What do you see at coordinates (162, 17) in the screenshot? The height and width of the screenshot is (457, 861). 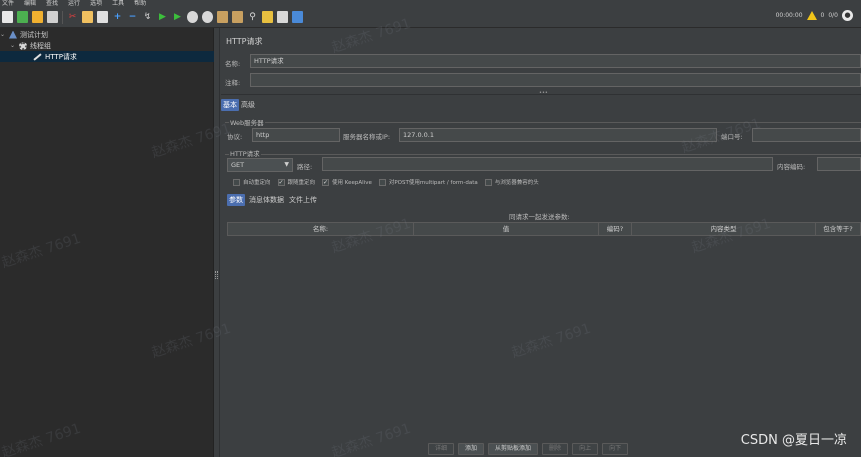 I see `start-icon: ▶` at bounding box center [162, 17].